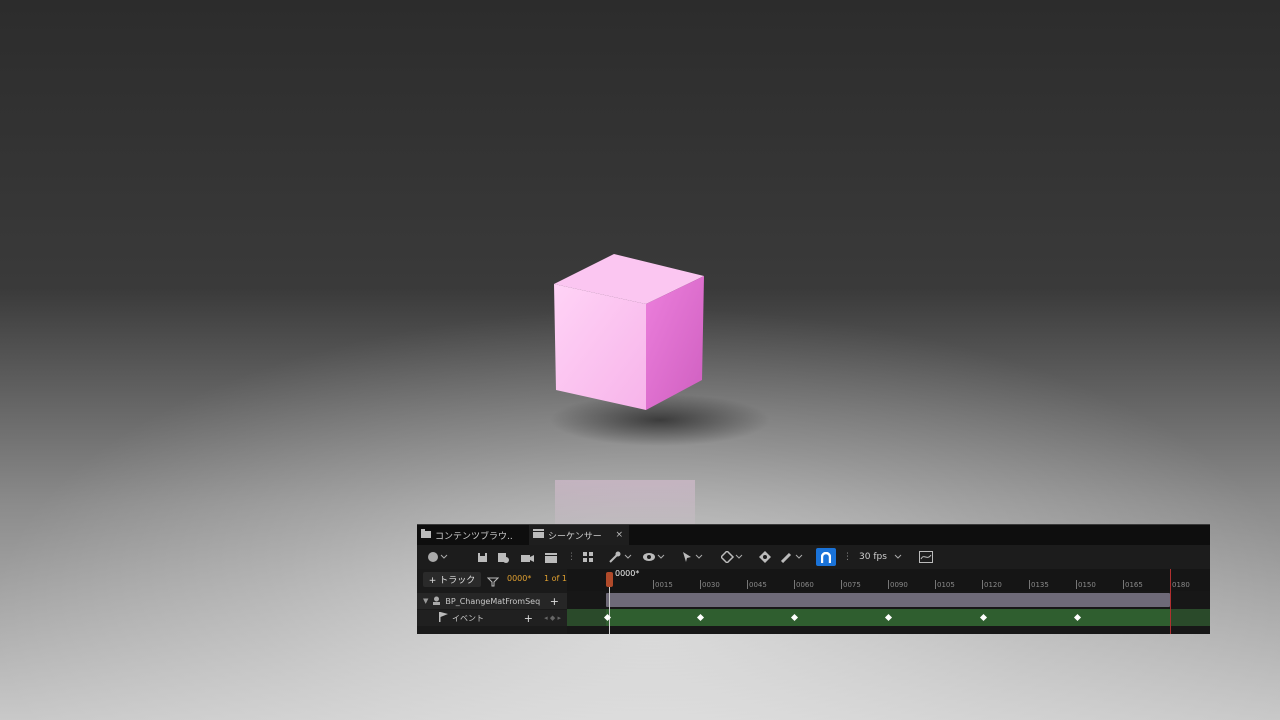  I want to click on close-tab-icon: ×, so click(619, 535).